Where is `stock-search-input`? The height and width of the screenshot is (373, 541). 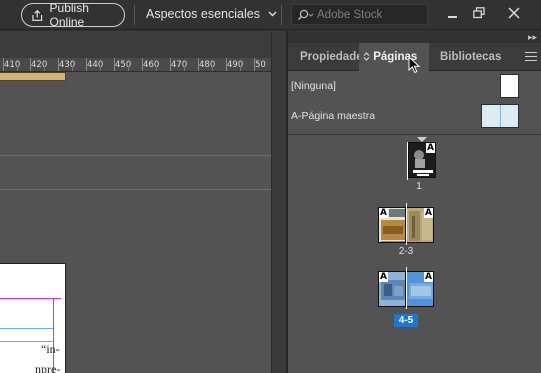 stock-search-input is located at coordinates (364, 14).